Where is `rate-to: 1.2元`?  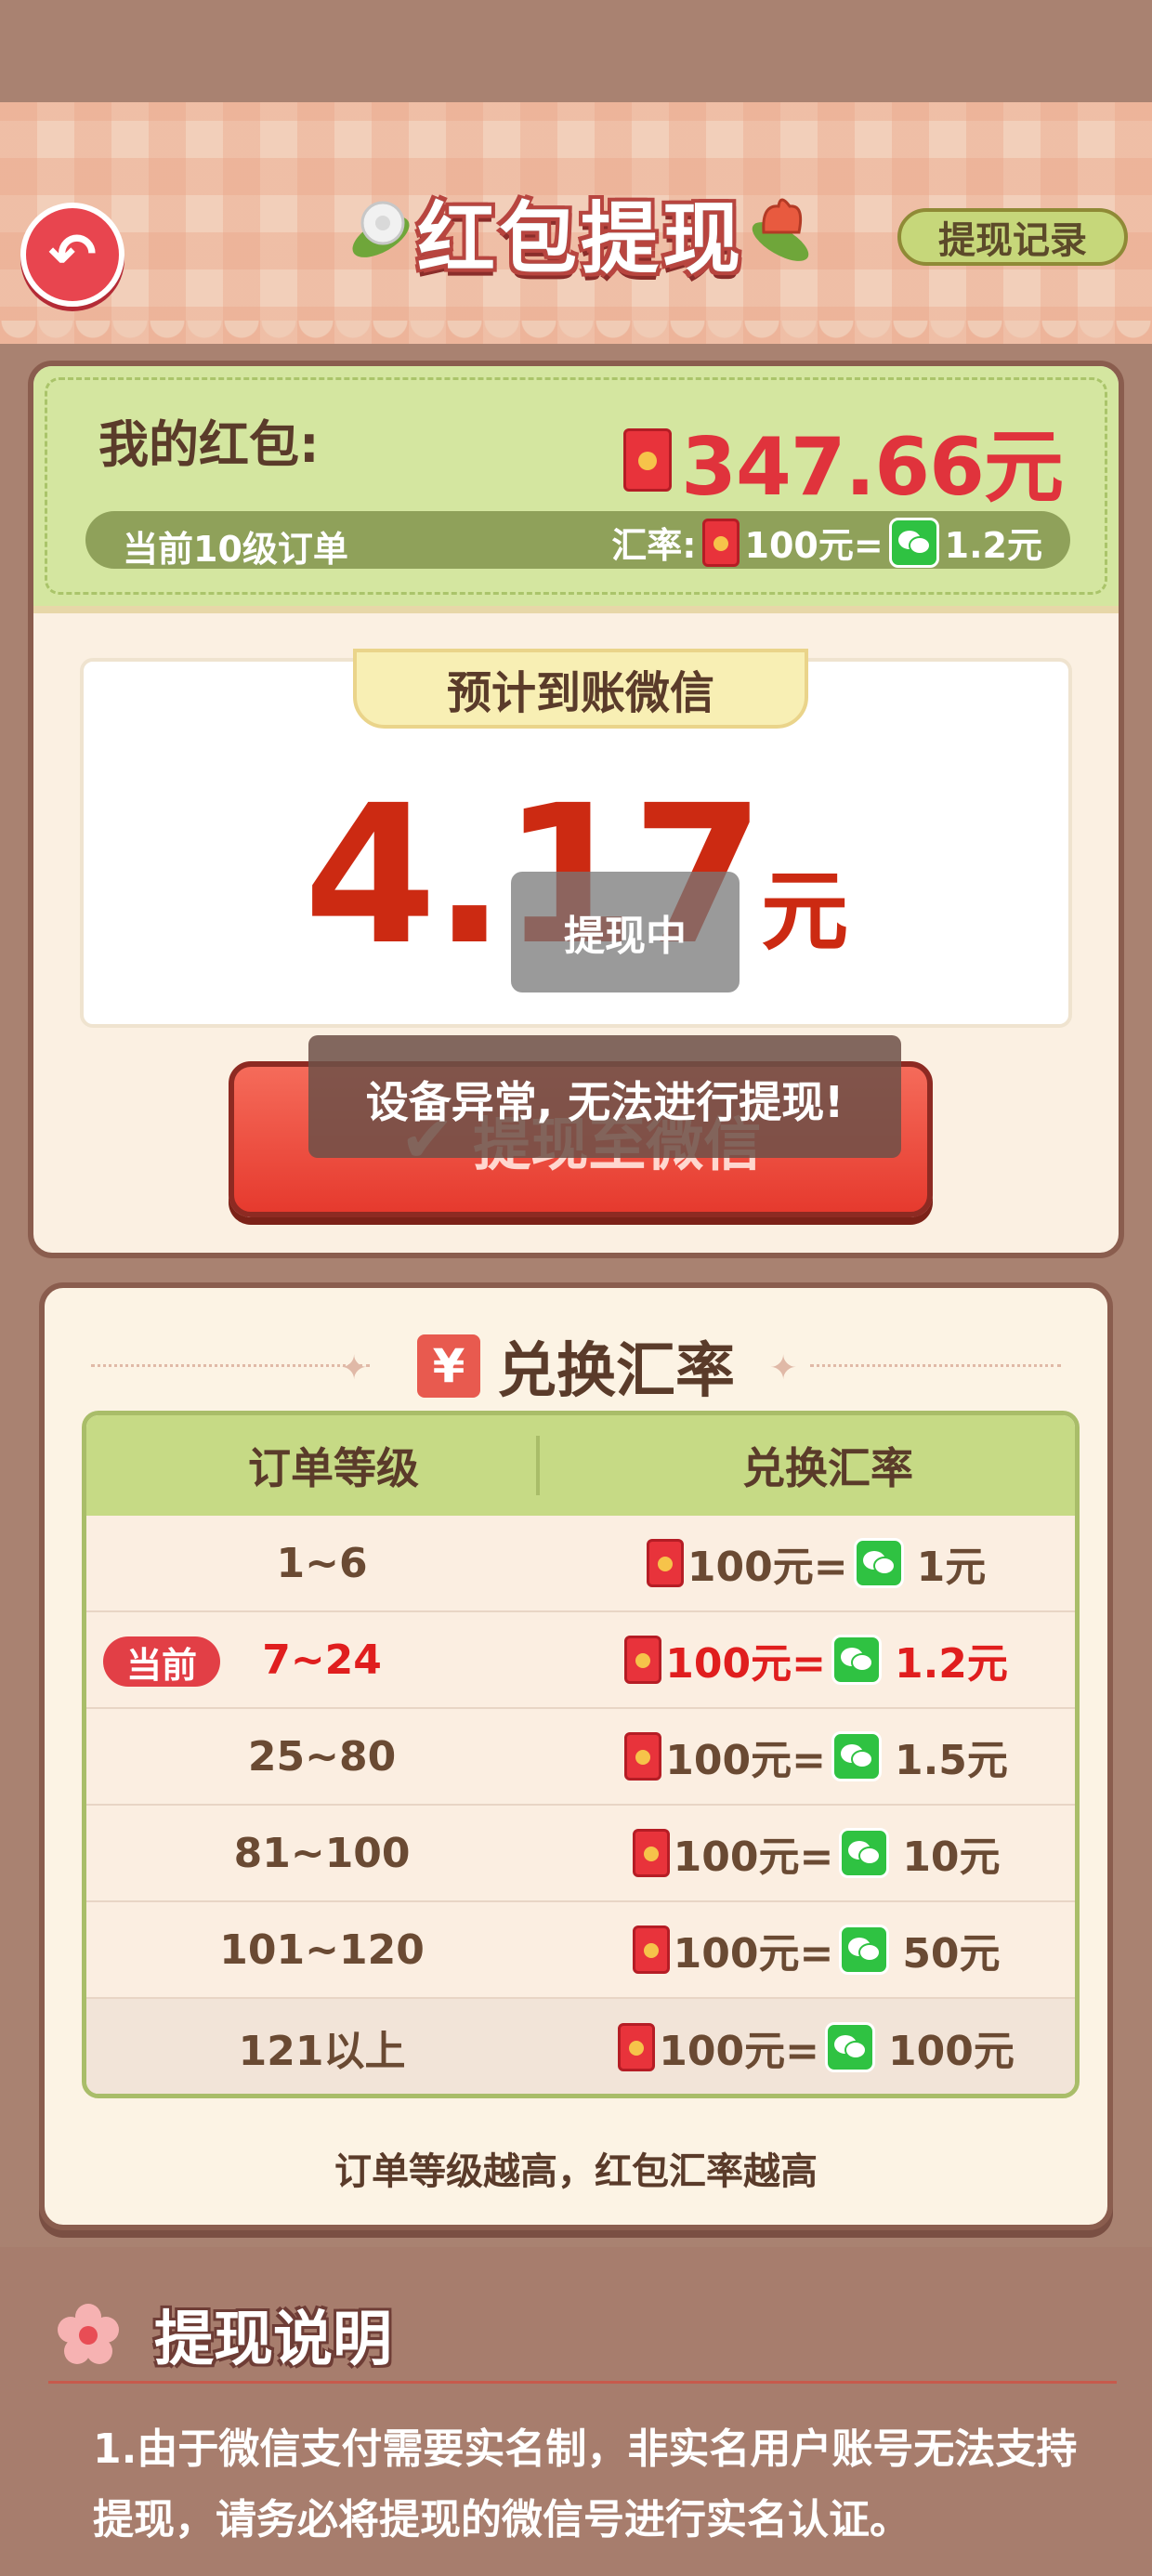
rate-to: 1.2元 is located at coordinates (993, 545).